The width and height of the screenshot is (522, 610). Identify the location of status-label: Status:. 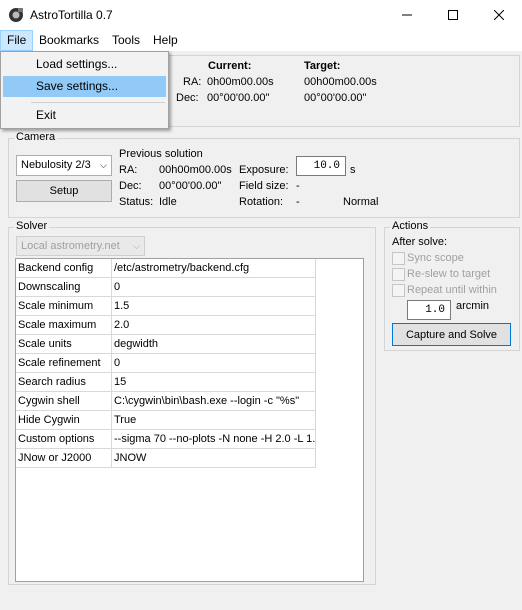
(136, 202).